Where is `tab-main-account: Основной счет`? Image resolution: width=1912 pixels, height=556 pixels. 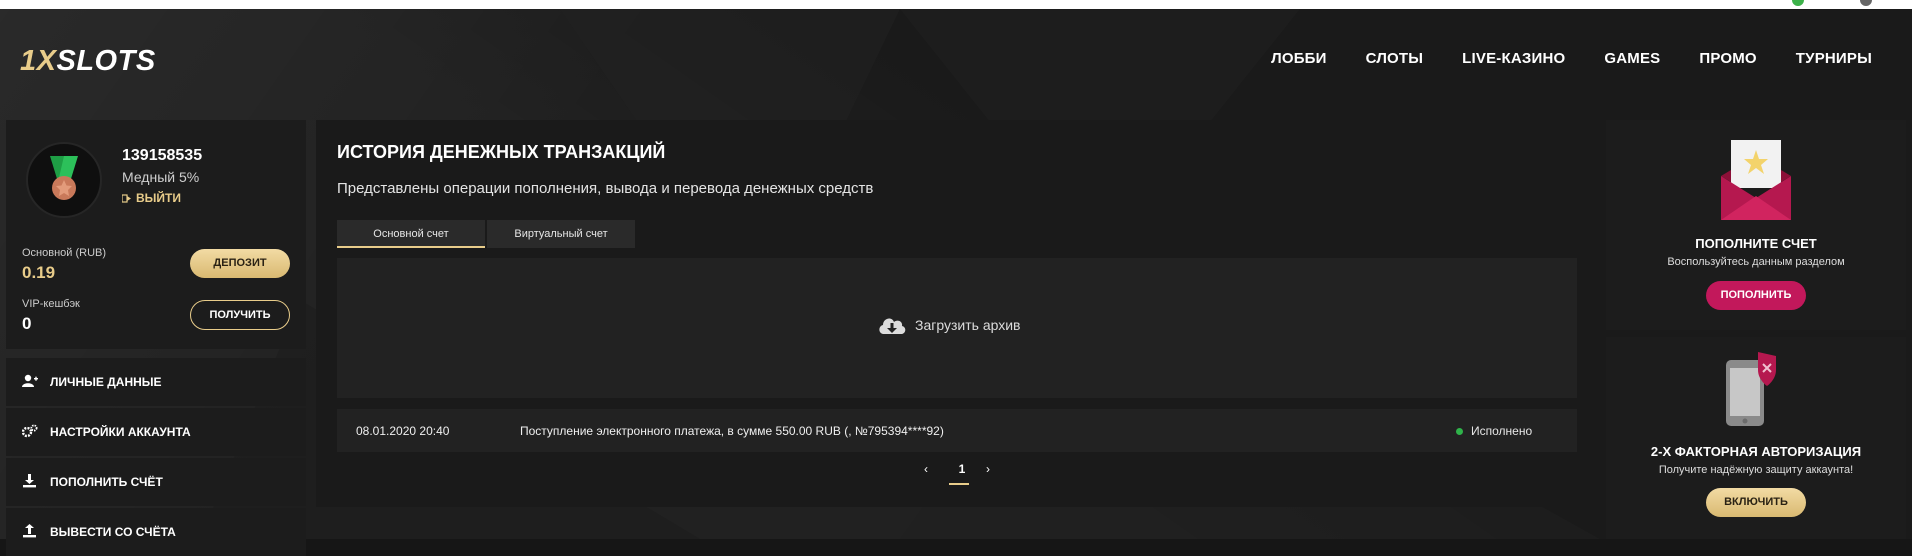
tab-main-account: Основной счет is located at coordinates (411, 234).